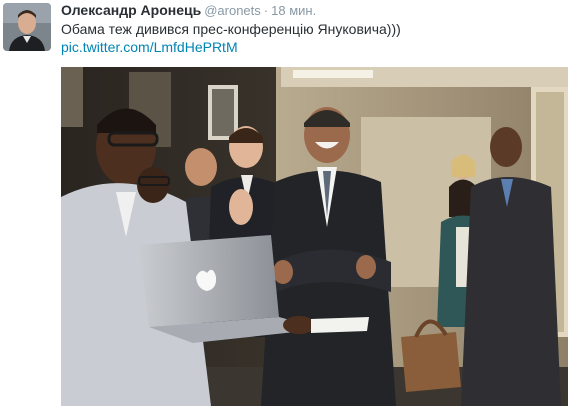 This screenshot has width=578, height=414. Describe the element at coordinates (149, 47) in the screenshot. I see `photo-link: pic.twitter.com/LmfdHePRtM` at that location.